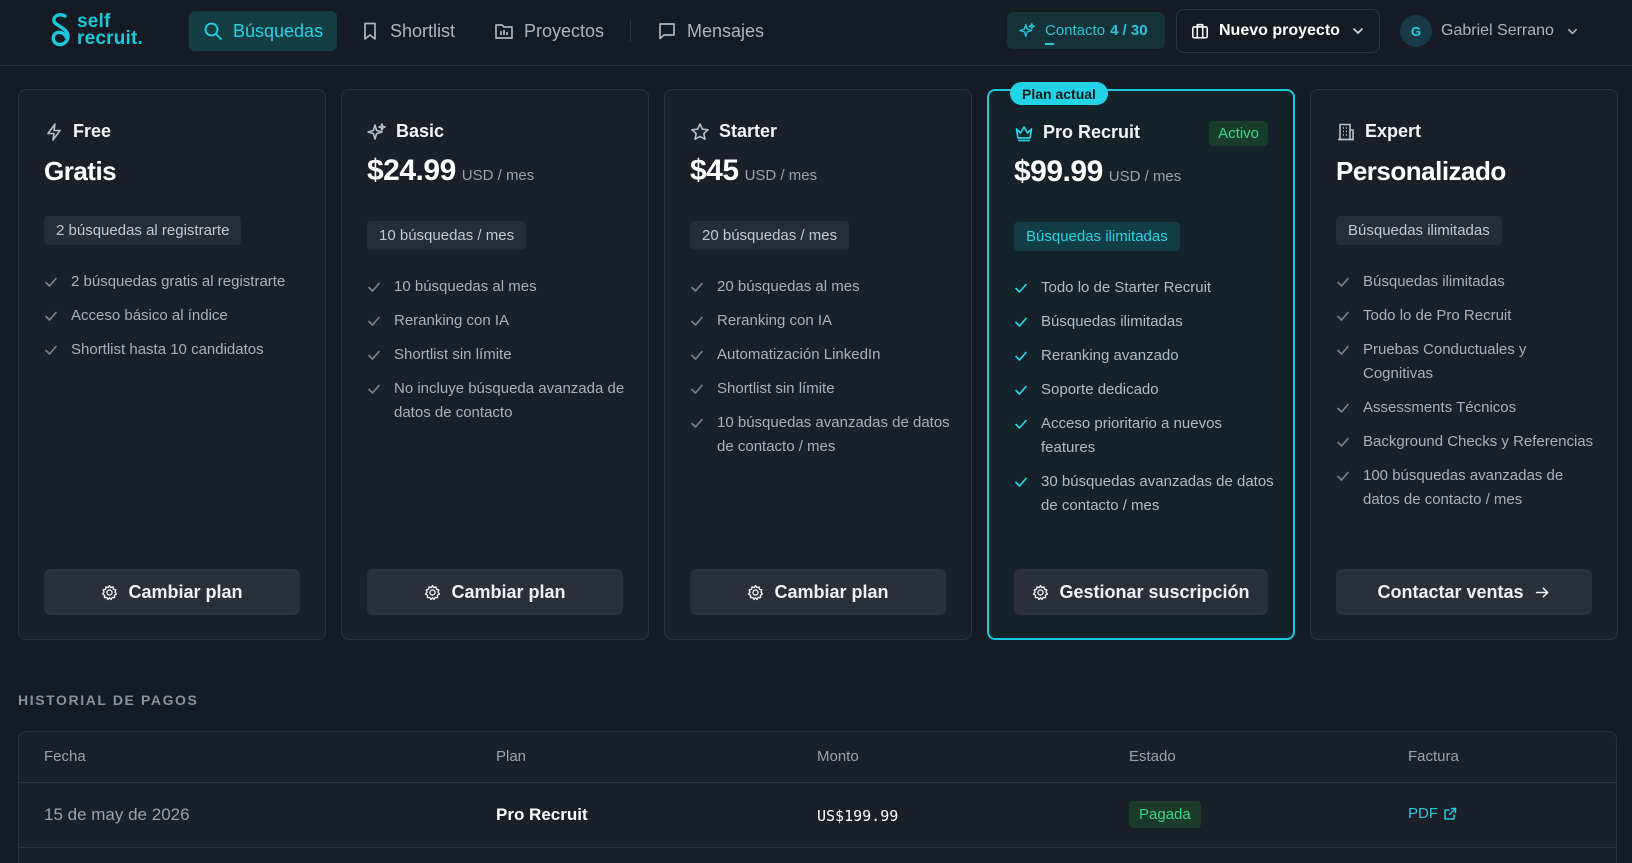  Describe the element at coordinates (511, 756) in the screenshot. I see `column-header-plan: Plan` at that location.